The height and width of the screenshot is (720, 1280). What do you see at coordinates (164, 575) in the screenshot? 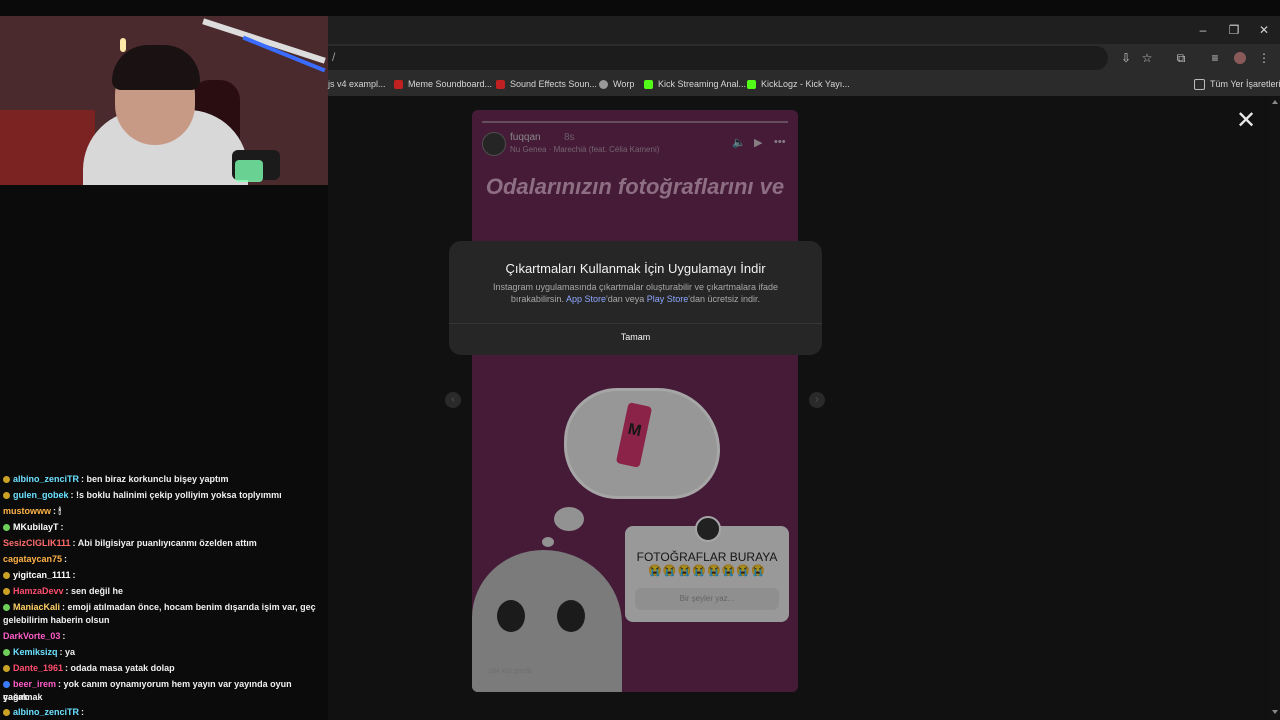
I see `chat-message: yigitcan_1111:` at bounding box center [164, 575].